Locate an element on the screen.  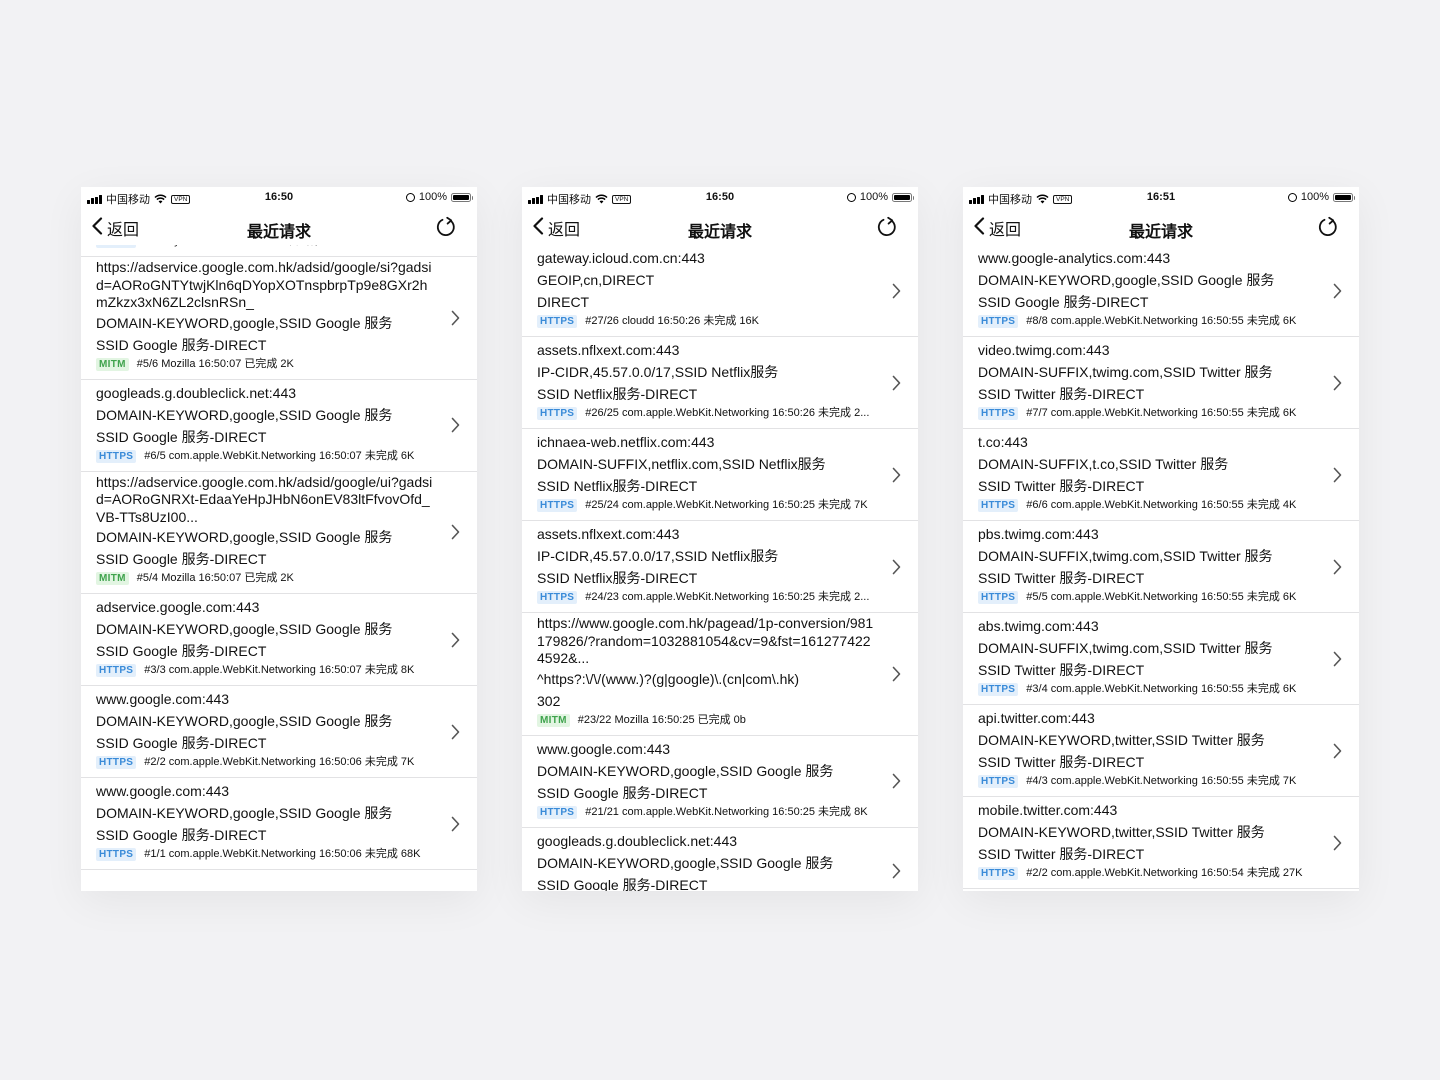
request-policy: DIRECT is located at coordinates (563, 302).